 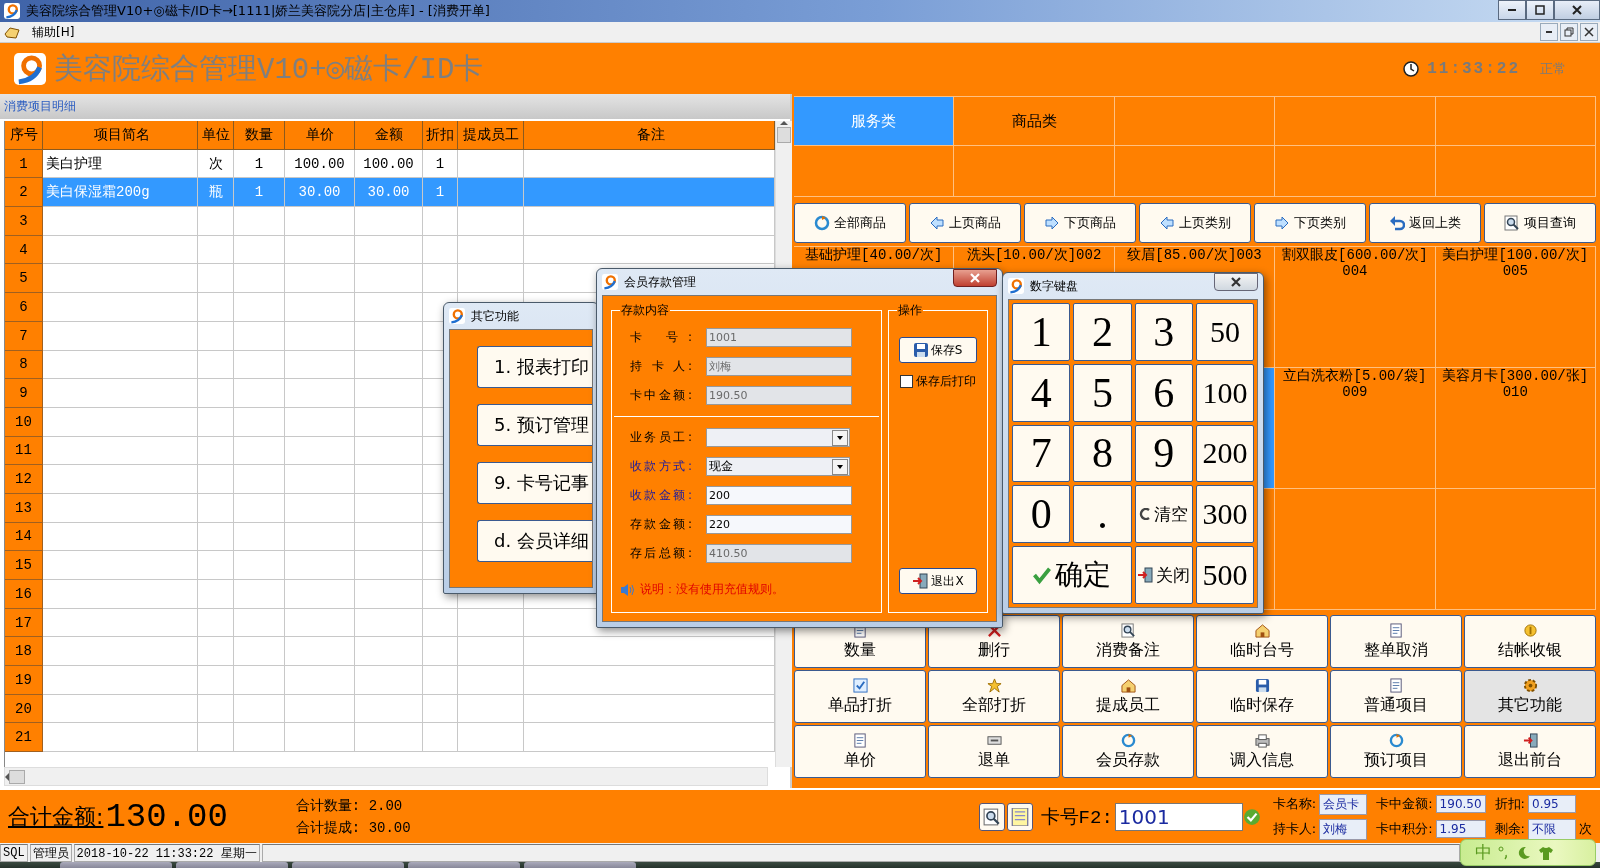 I want to click on keypad-key: 6, so click(x=1163, y=392).